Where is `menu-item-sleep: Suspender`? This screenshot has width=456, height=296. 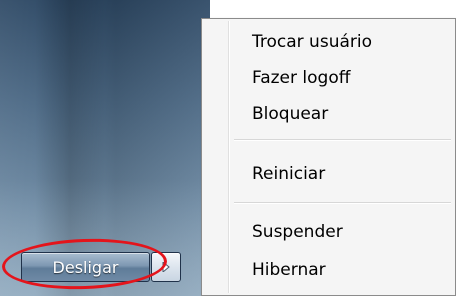
menu-item-sleep: Suspender is located at coordinates (340, 232).